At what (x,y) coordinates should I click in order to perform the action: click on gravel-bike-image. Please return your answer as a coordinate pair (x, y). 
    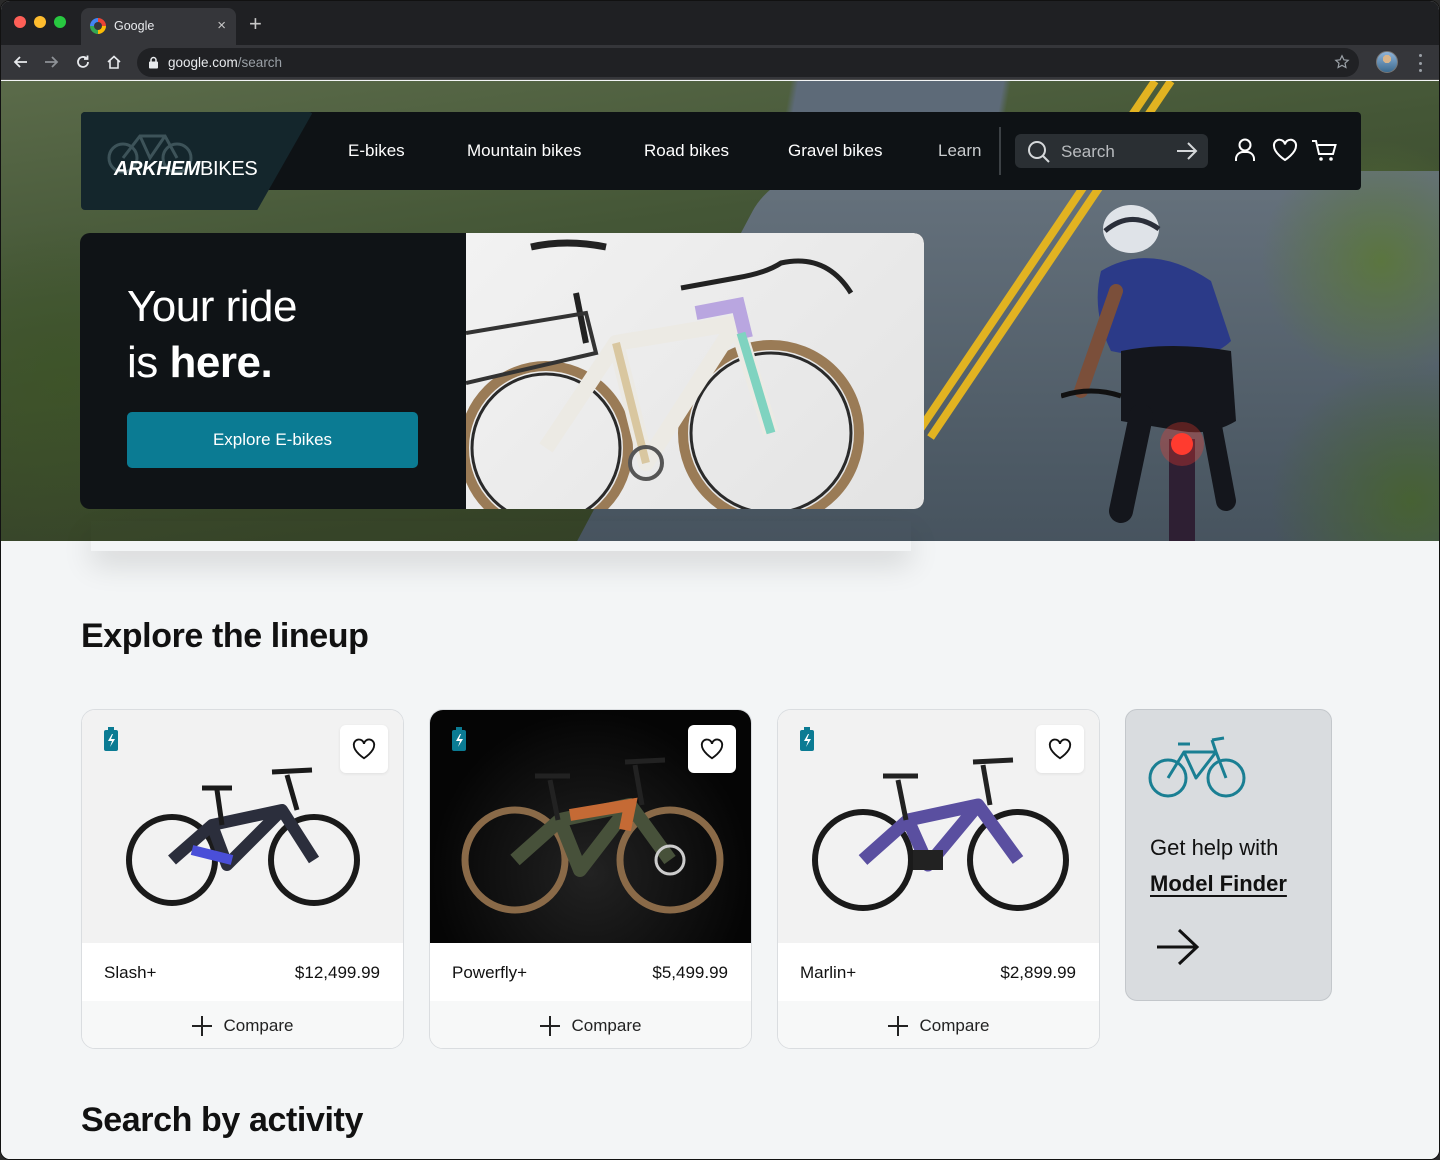
    Looking at the image, I should click on (661, 374).